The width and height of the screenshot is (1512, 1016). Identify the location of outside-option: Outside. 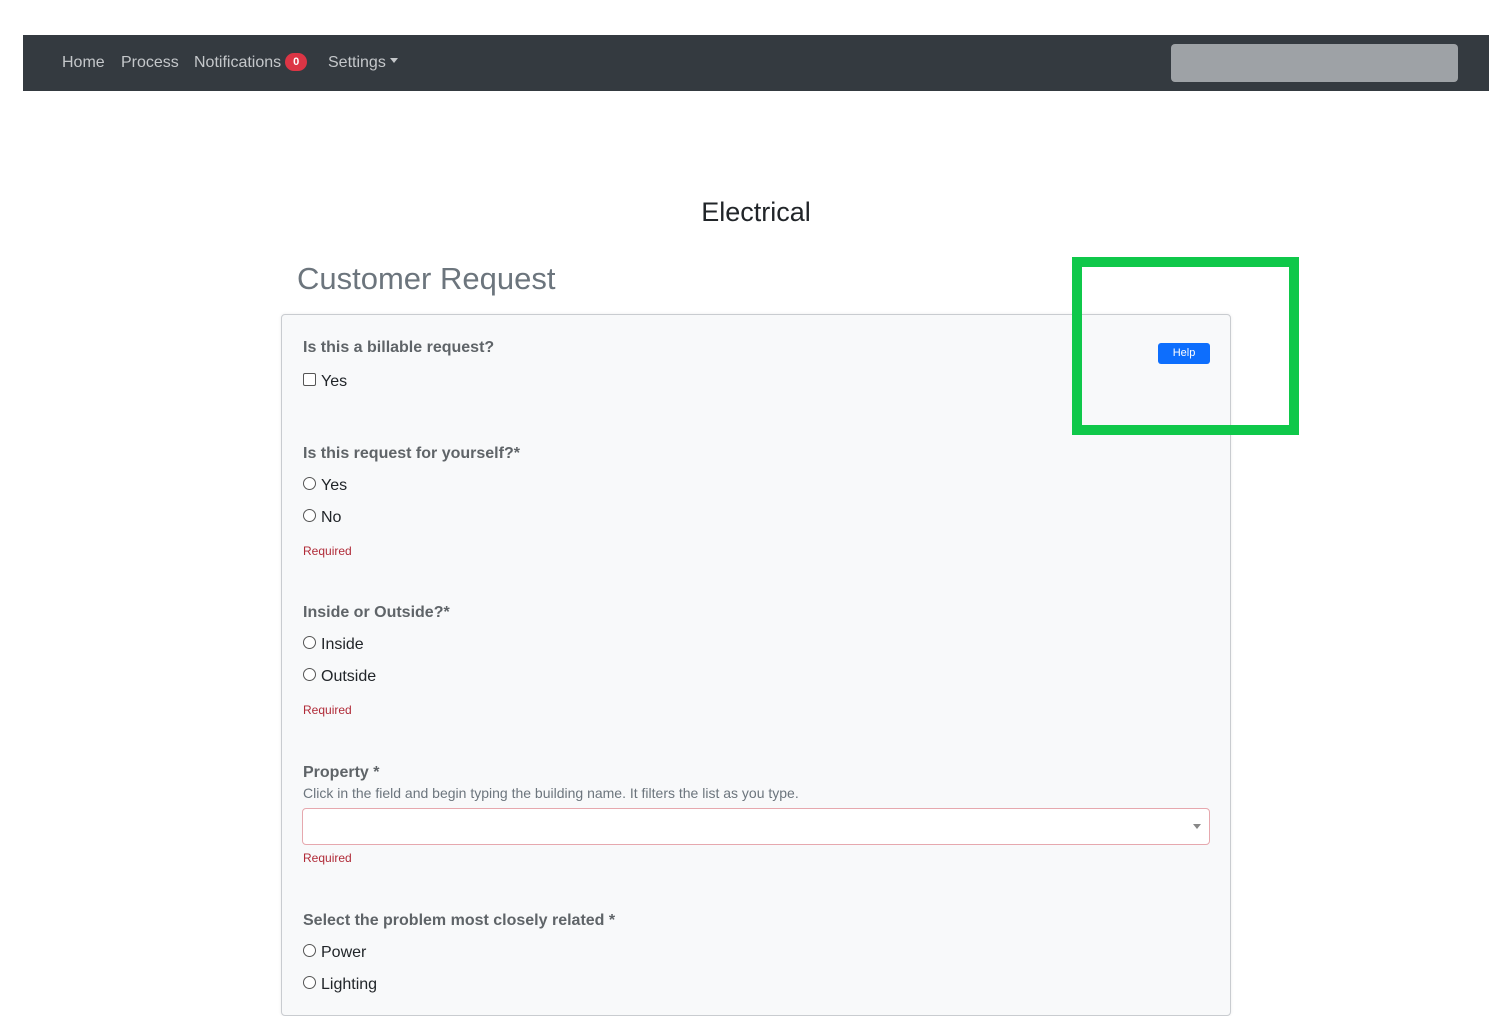
(339, 677).